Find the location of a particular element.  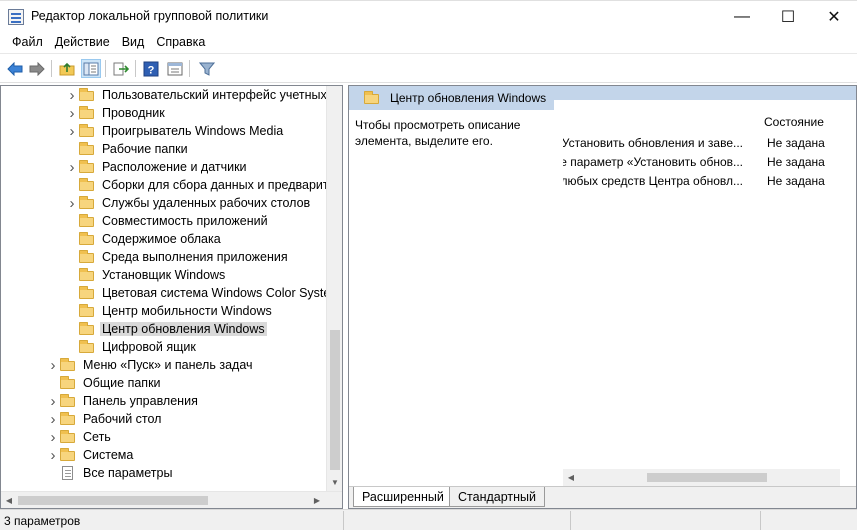

tree-item: › Рабочий стол is located at coordinates (104, 419).